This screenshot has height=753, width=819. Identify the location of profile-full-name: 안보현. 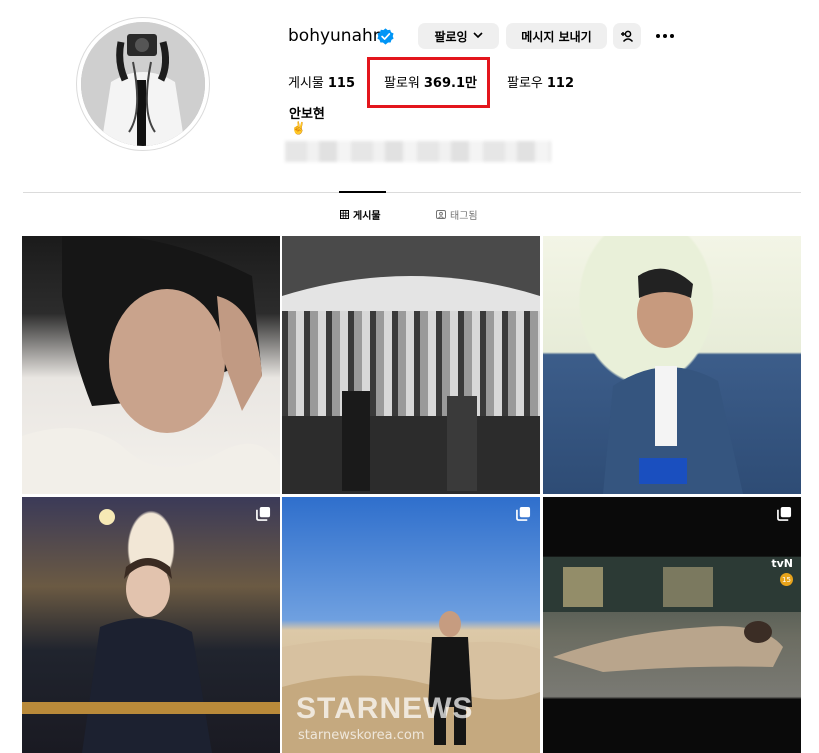
(307, 114).